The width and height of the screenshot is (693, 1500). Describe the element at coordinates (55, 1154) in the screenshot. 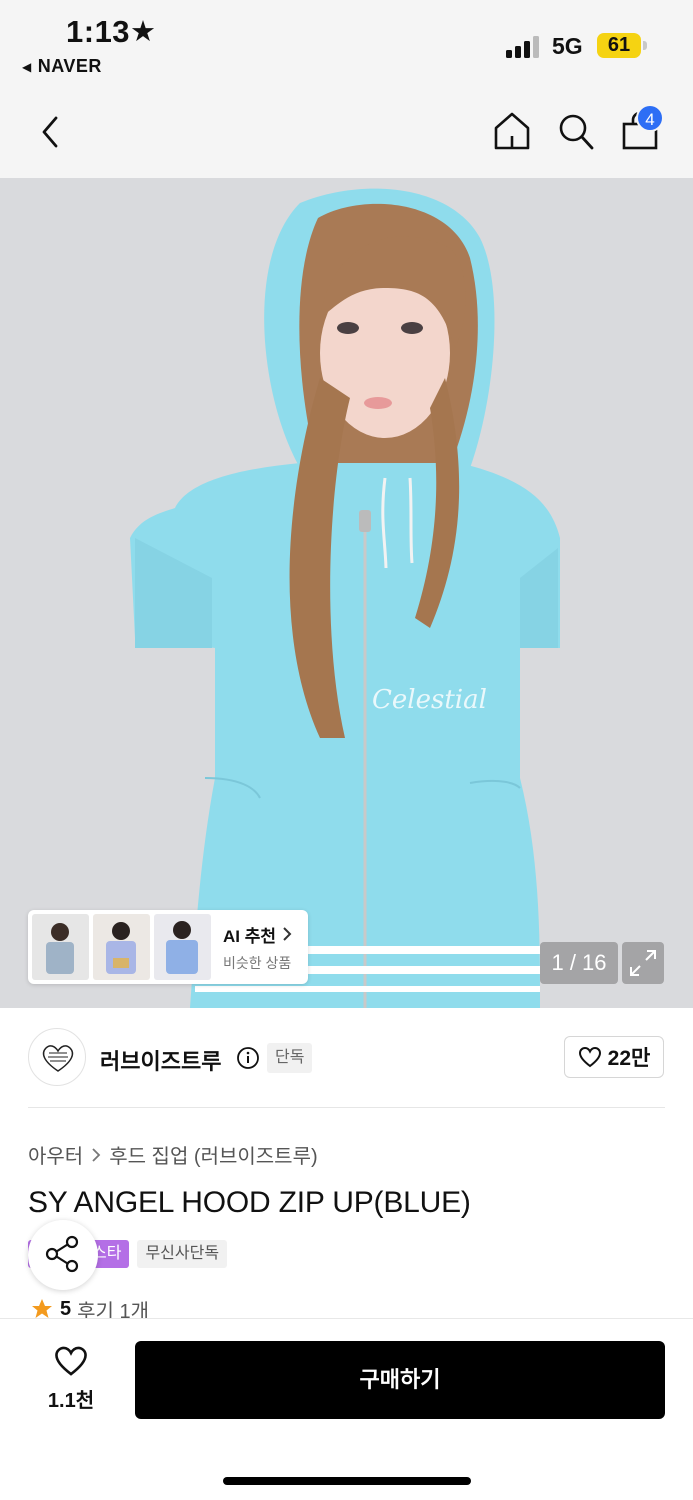

I see `breadcrumb-item-category: 아우터` at that location.